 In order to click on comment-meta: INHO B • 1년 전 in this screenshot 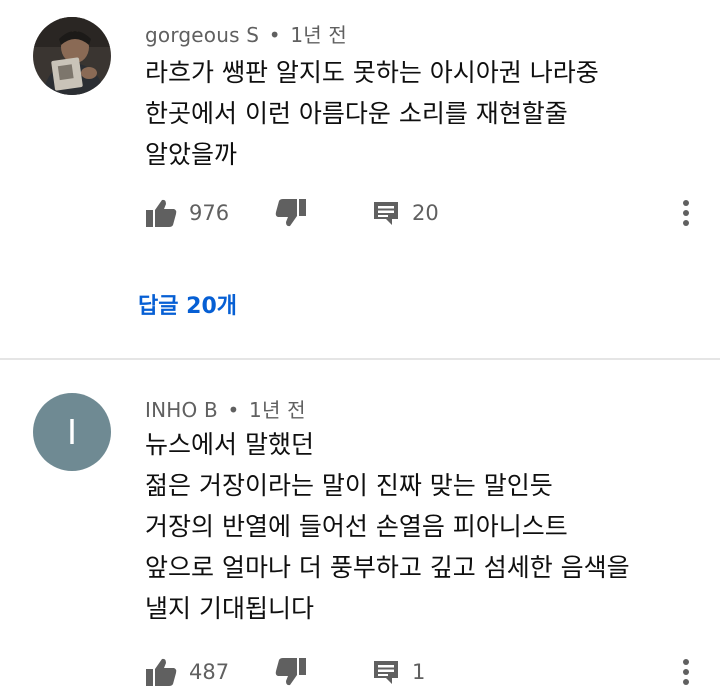, I will do `click(225, 408)`.